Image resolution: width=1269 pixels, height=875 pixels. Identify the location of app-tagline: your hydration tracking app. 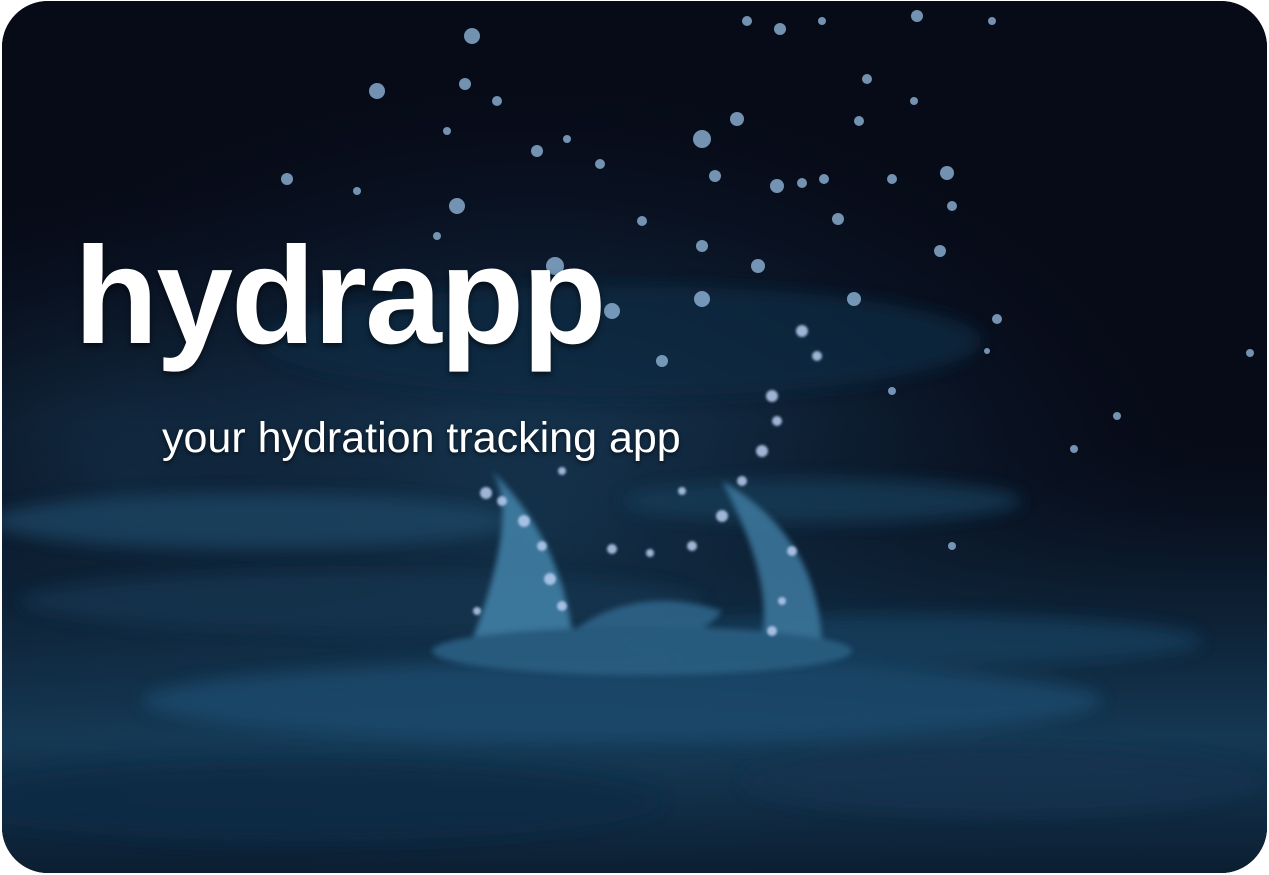
(421, 438).